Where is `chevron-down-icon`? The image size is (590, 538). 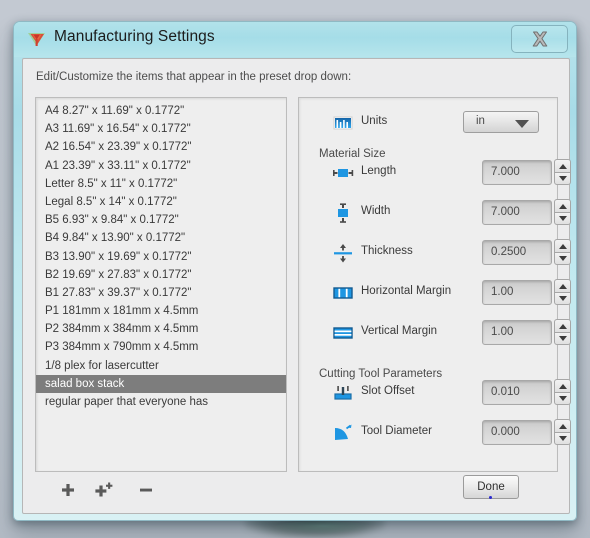 chevron-down-icon is located at coordinates (522, 124).